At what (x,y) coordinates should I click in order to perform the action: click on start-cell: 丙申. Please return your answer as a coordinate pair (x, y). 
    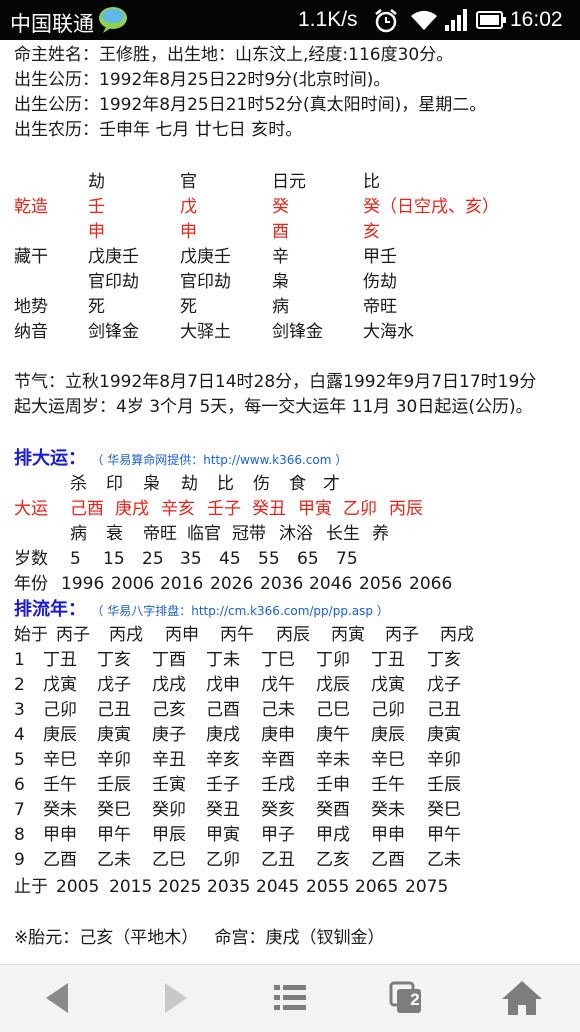
    Looking at the image, I should click on (182, 635).